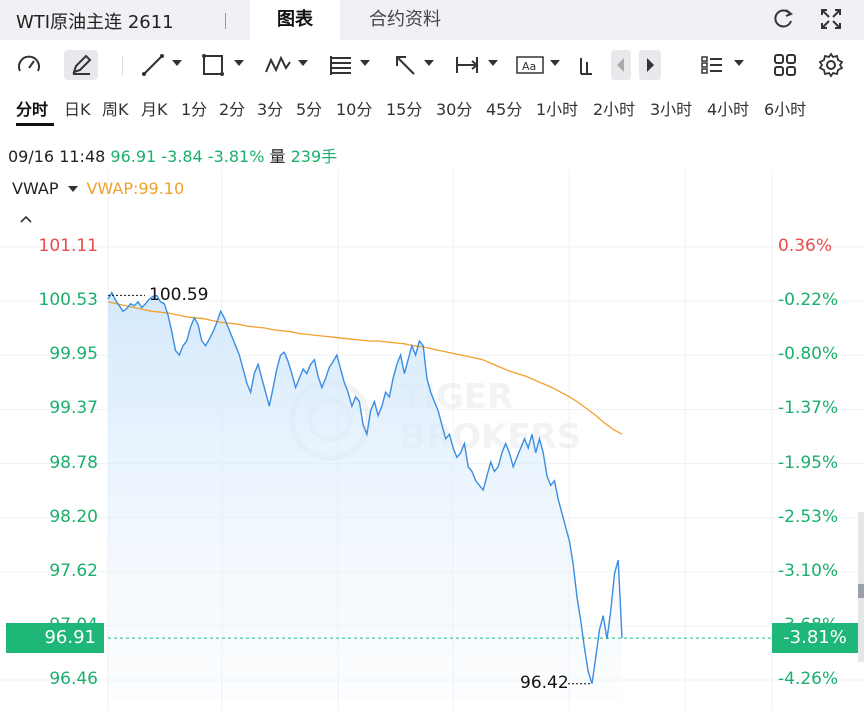 The image size is (864, 711). What do you see at coordinates (270, 108) in the screenshot?
I see `period-tab: 3分` at bounding box center [270, 108].